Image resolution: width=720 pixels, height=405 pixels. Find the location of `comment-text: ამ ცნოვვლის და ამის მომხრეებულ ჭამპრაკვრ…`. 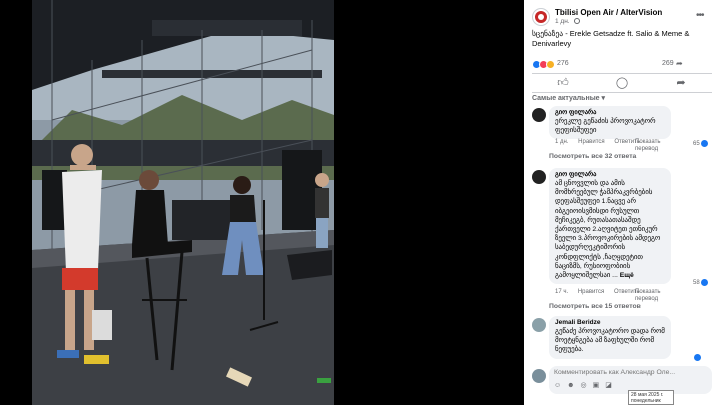

comment-text: ამ ცნოვვლის და ამის მომხრეებულ ჭამპრაკვრ… is located at coordinates (610, 229).